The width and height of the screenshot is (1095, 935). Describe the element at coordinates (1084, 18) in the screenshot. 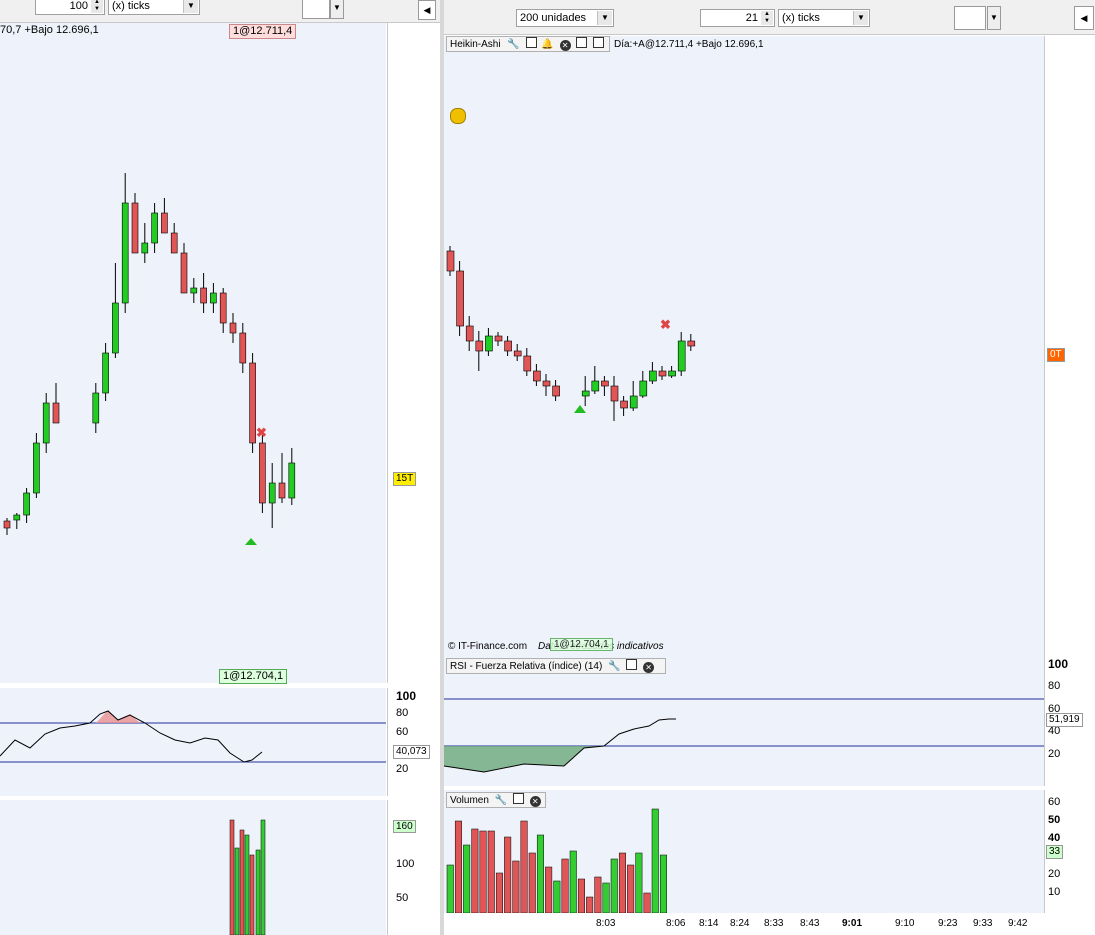

I see `right-scroll-arrow-icon: ◀` at that location.